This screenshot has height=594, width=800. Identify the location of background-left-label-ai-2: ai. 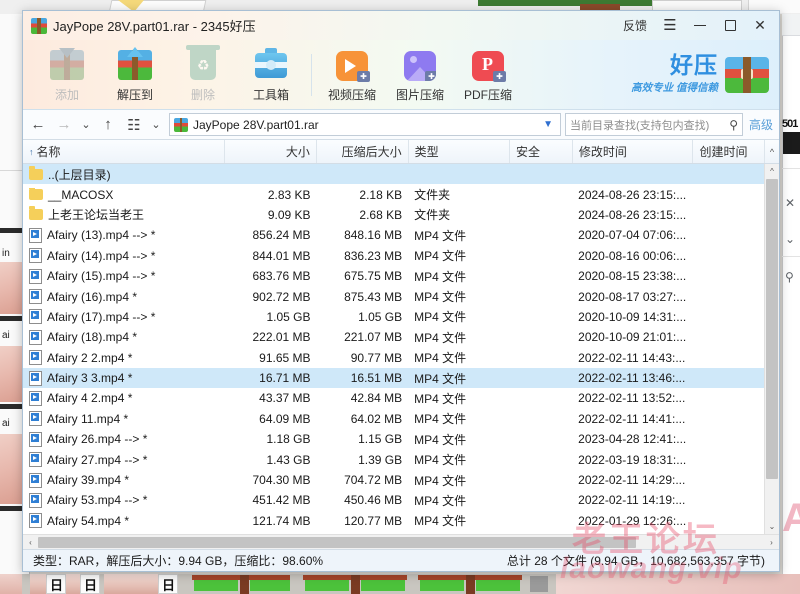
(6, 423).